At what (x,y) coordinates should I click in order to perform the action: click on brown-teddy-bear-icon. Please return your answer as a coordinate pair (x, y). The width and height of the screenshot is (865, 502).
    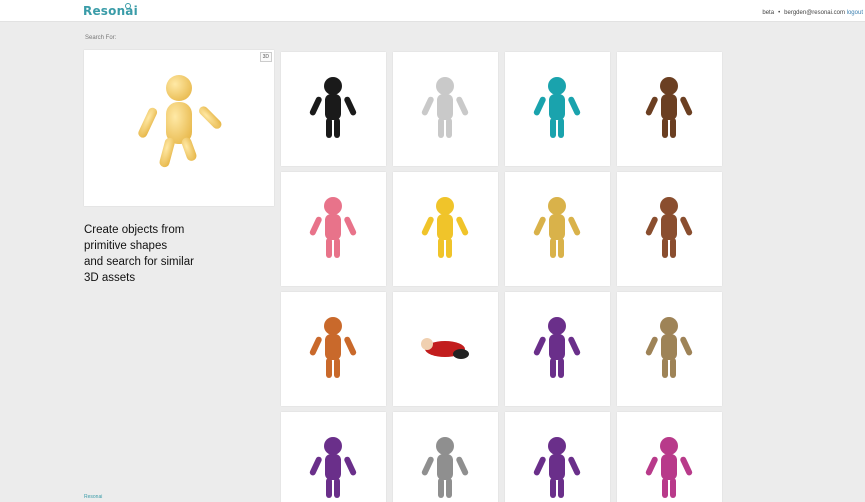
    Looking at the image, I should click on (669, 107).